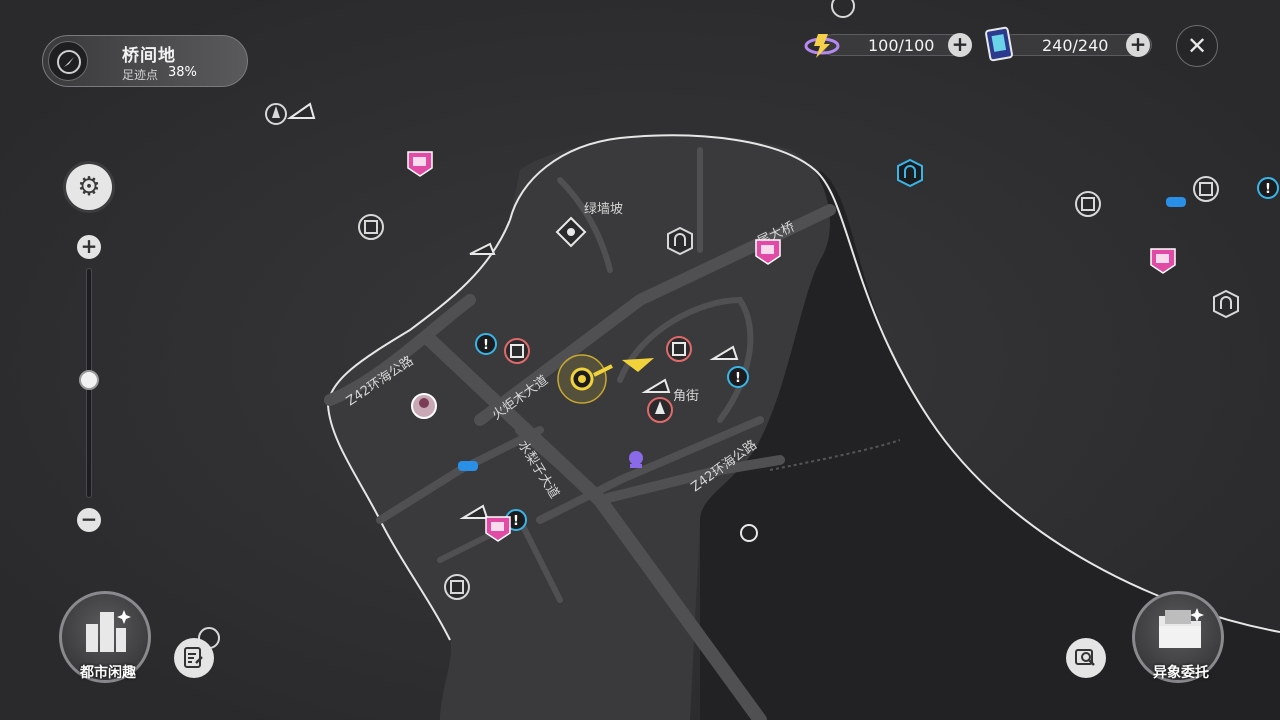 The width and height of the screenshot is (1280, 720). What do you see at coordinates (822, 46) in the screenshot?
I see `battery-energy-icon` at bounding box center [822, 46].